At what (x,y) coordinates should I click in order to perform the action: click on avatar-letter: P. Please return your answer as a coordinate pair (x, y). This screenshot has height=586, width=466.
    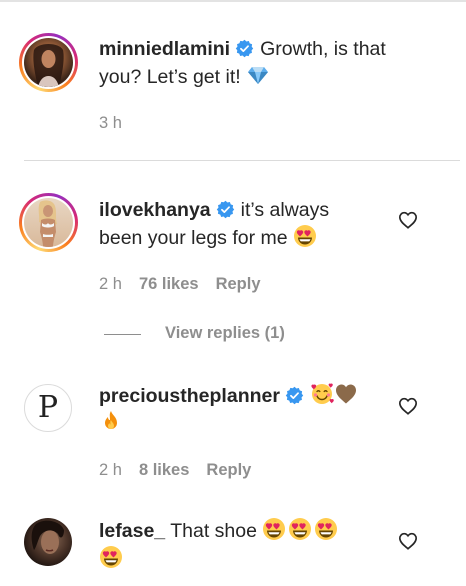
    Looking at the image, I should click on (48, 407).